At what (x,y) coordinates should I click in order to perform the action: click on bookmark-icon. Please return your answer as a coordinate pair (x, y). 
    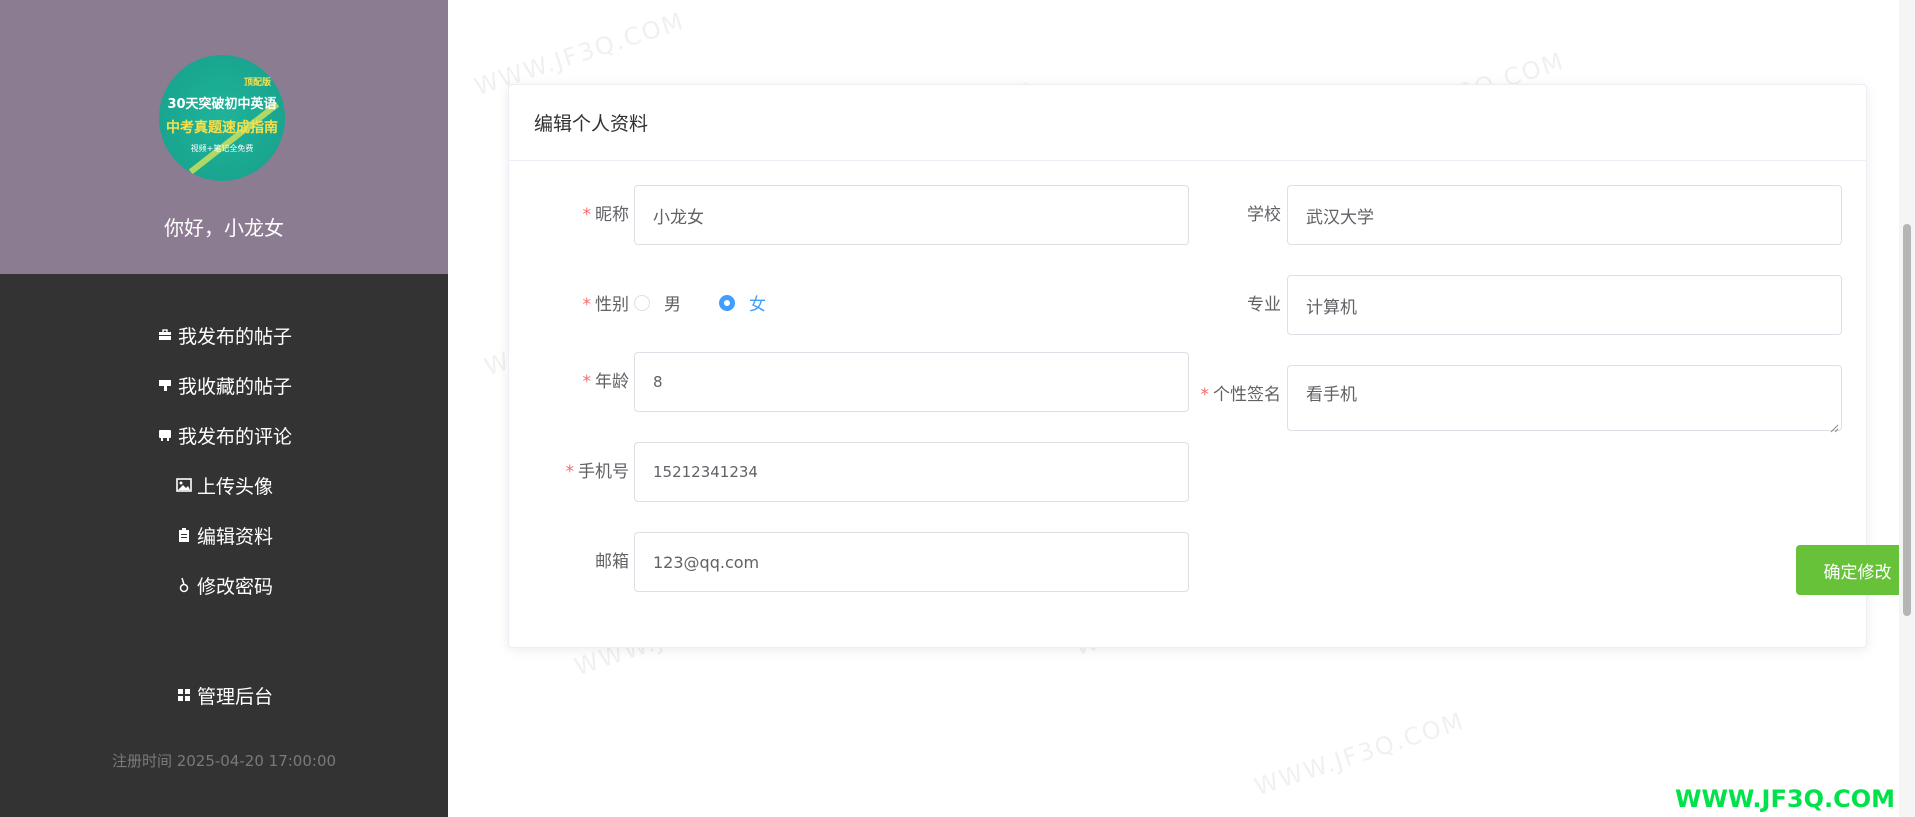
    Looking at the image, I should click on (165, 385).